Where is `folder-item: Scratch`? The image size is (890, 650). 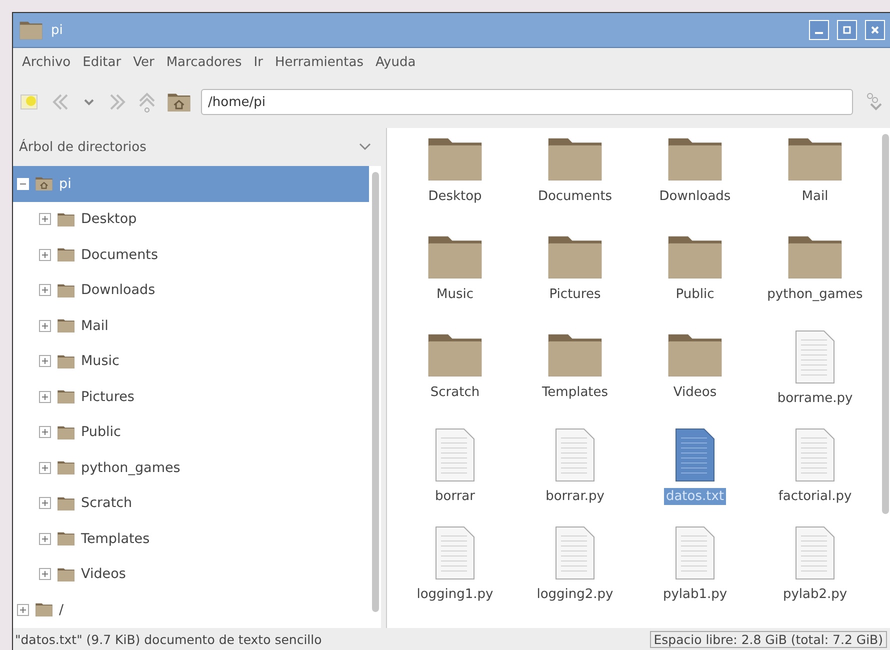 folder-item: Scratch is located at coordinates (455, 375).